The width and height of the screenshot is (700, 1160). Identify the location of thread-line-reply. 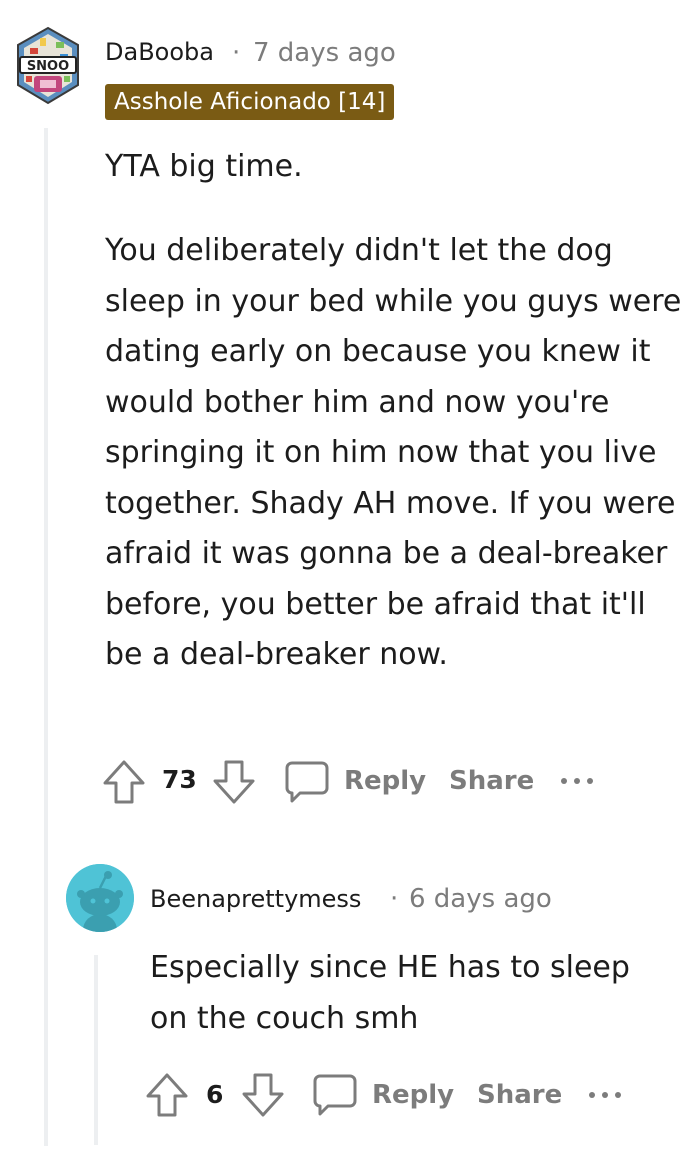
(96, 1050).